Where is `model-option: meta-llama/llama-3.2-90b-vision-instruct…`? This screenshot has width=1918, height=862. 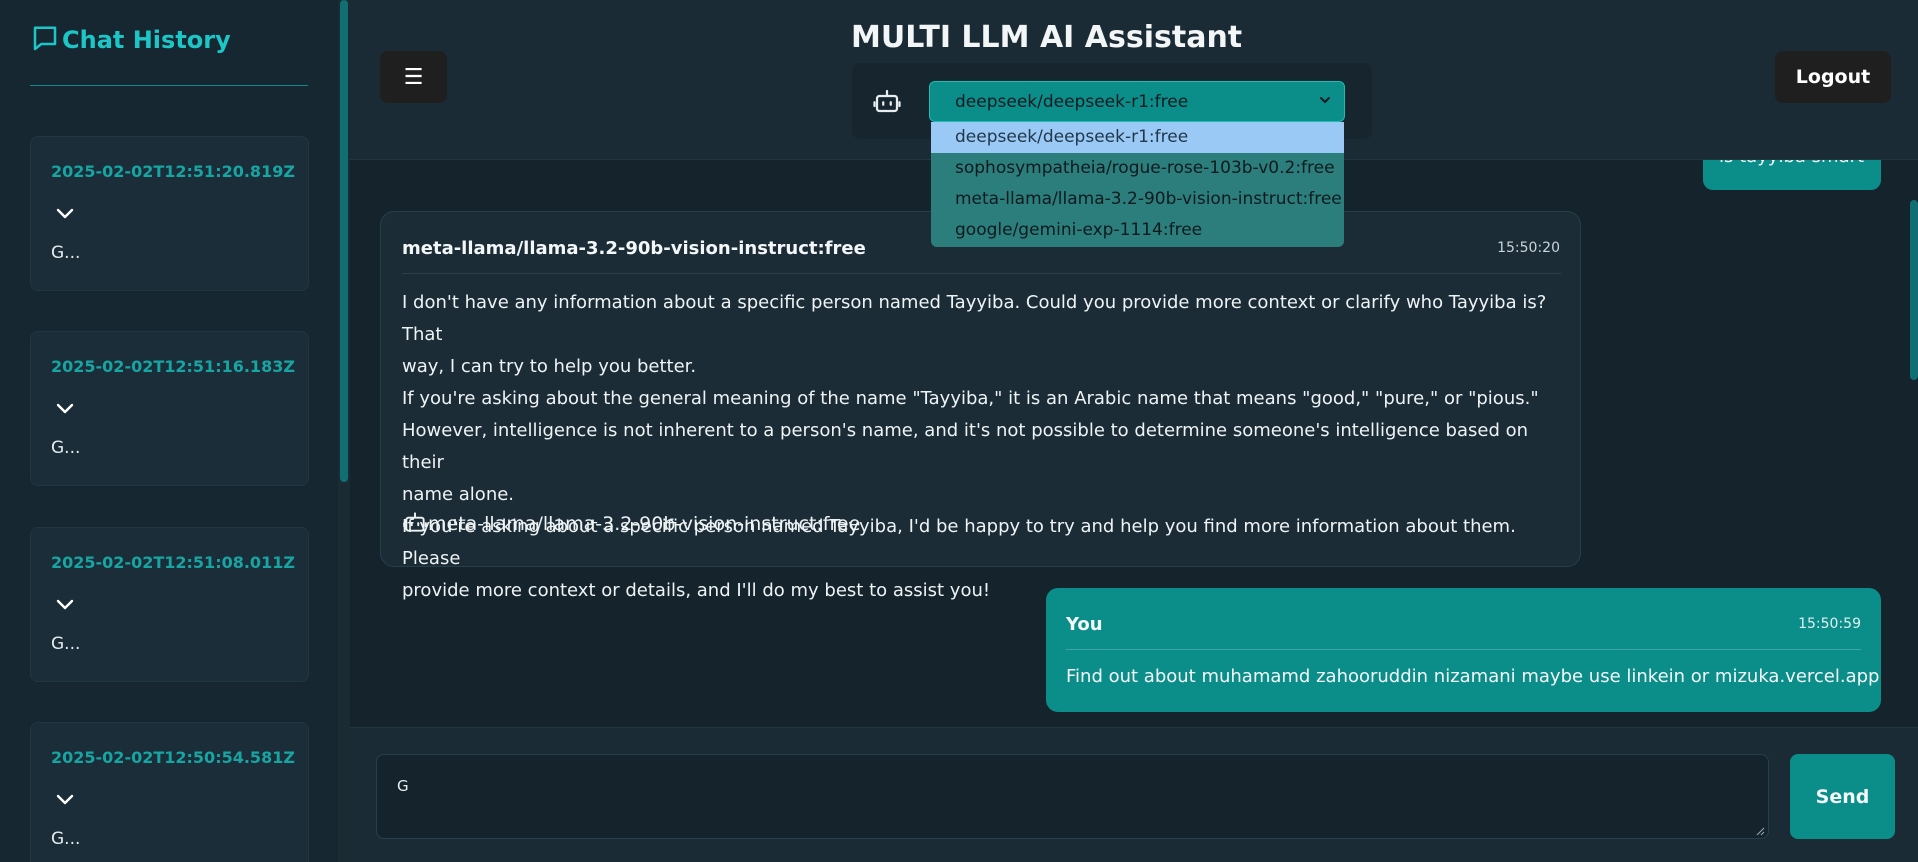 model-option: meta-llama/llama-3.2-90b-vision-instruct… is located at coordinates (1137, 199).